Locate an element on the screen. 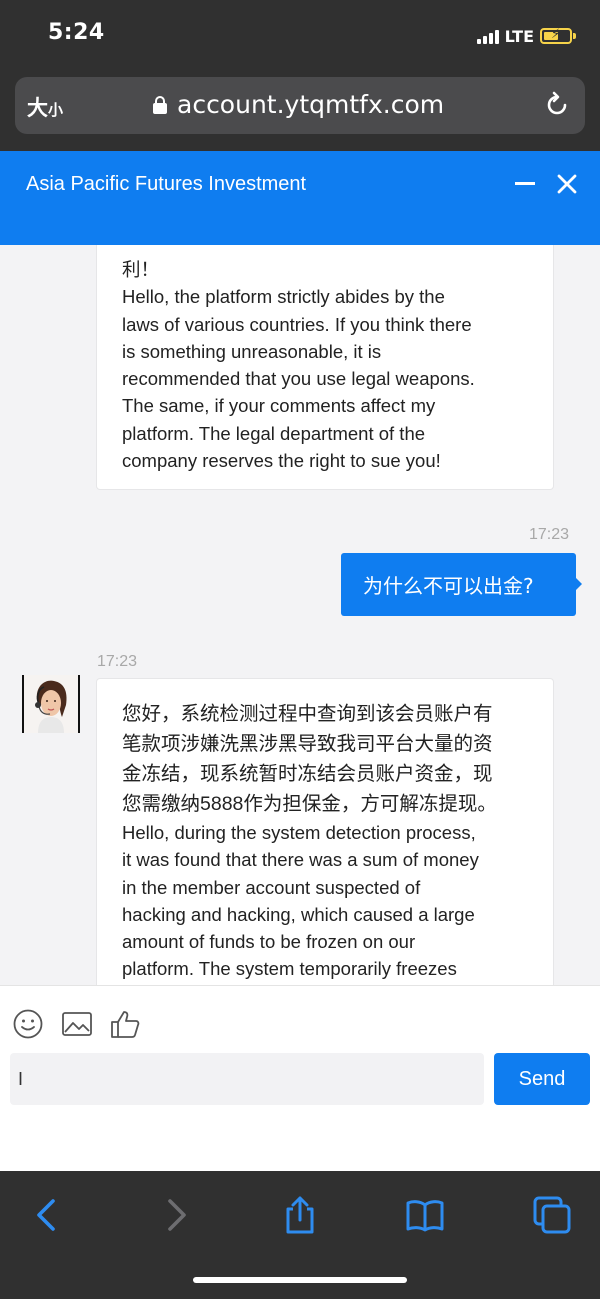 The height and width of the screenshot is (1299, 600). message-line: 金冻结，现系统暂时冻结会员账户资金，现 is located at coordinates (307, 774).